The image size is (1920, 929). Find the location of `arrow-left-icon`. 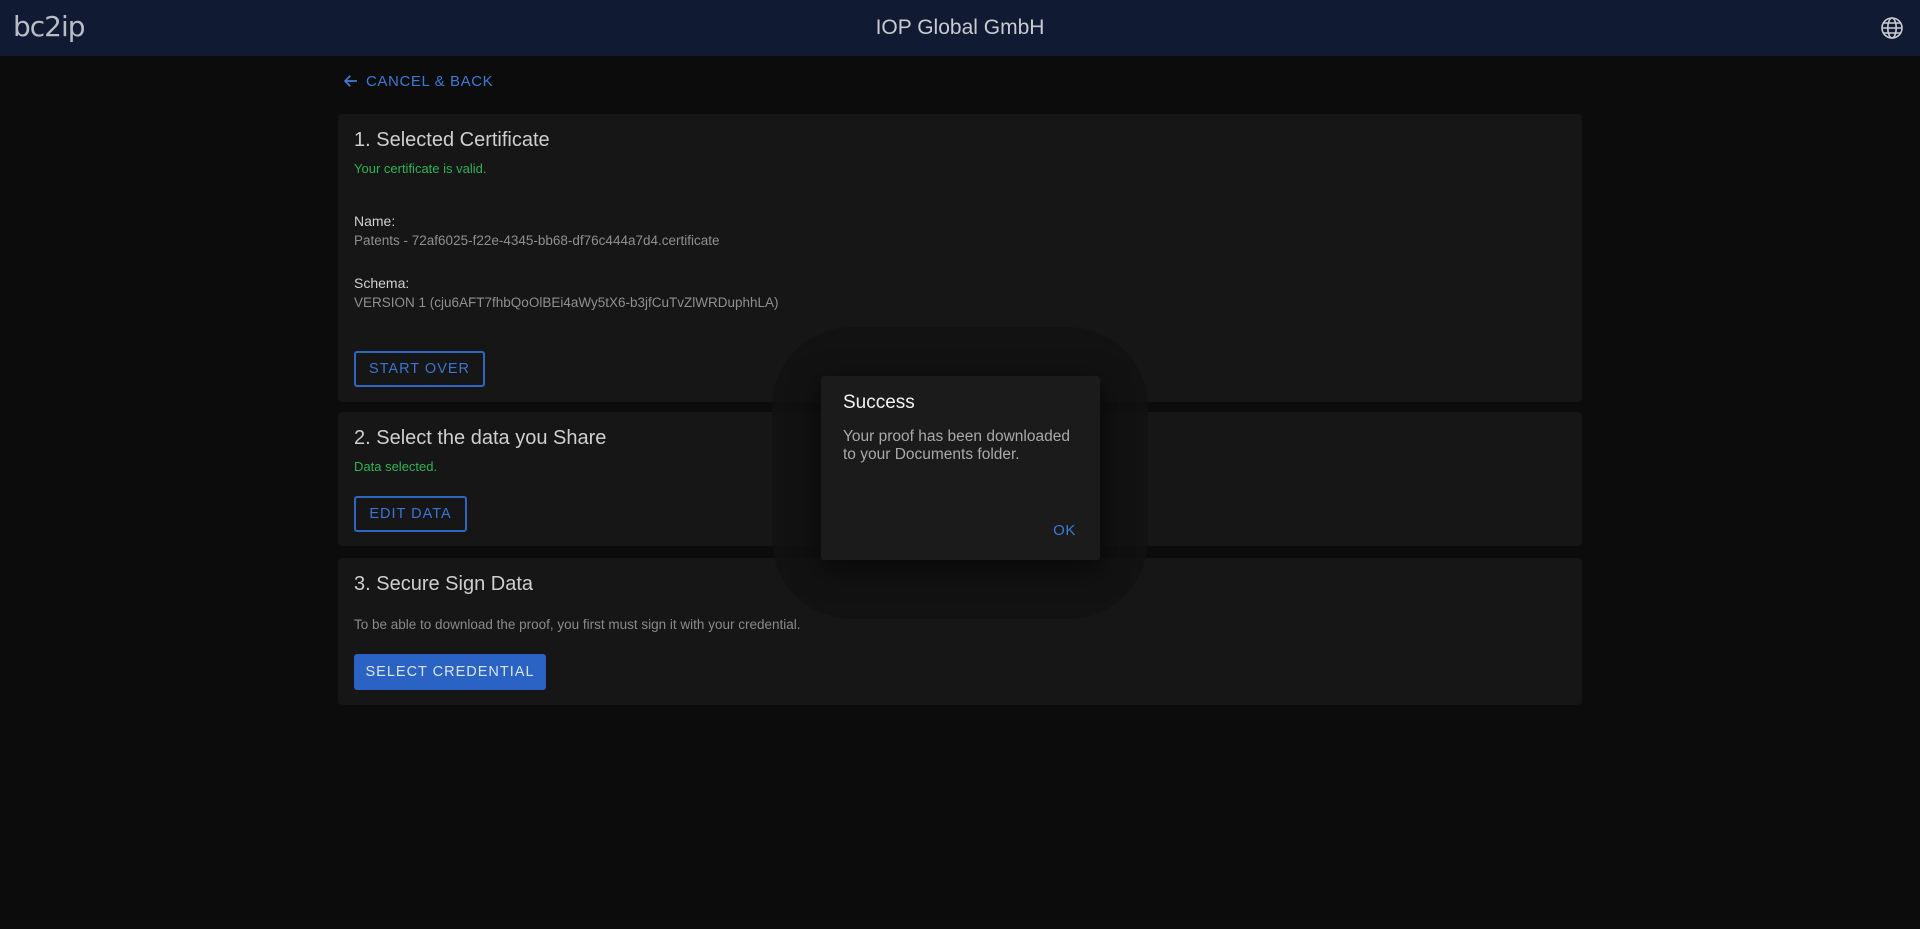

arrow-left-icon is located at coordinates (350, 81).